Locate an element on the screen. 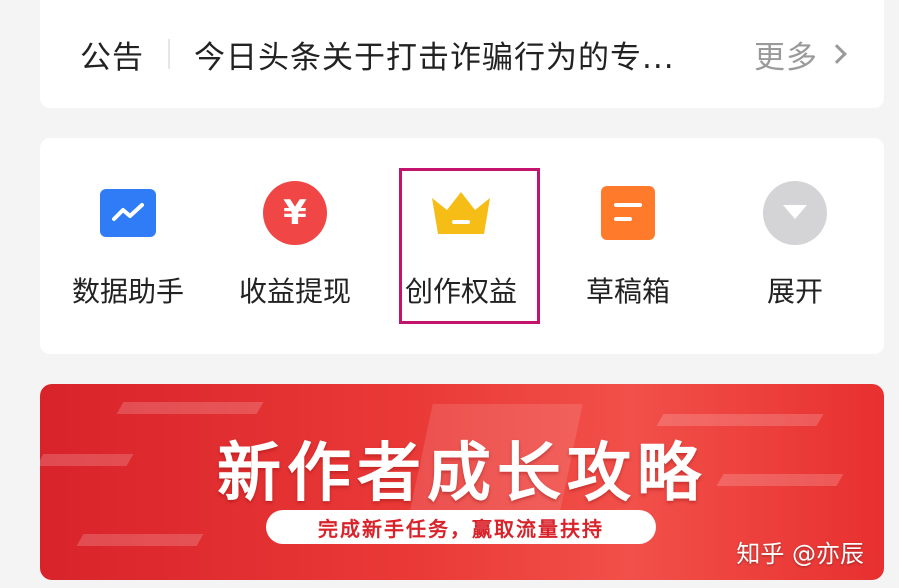 This screenshot has height=588, width=899. tool-drafts: 草稿箱 is located at coordinates (628, 239).